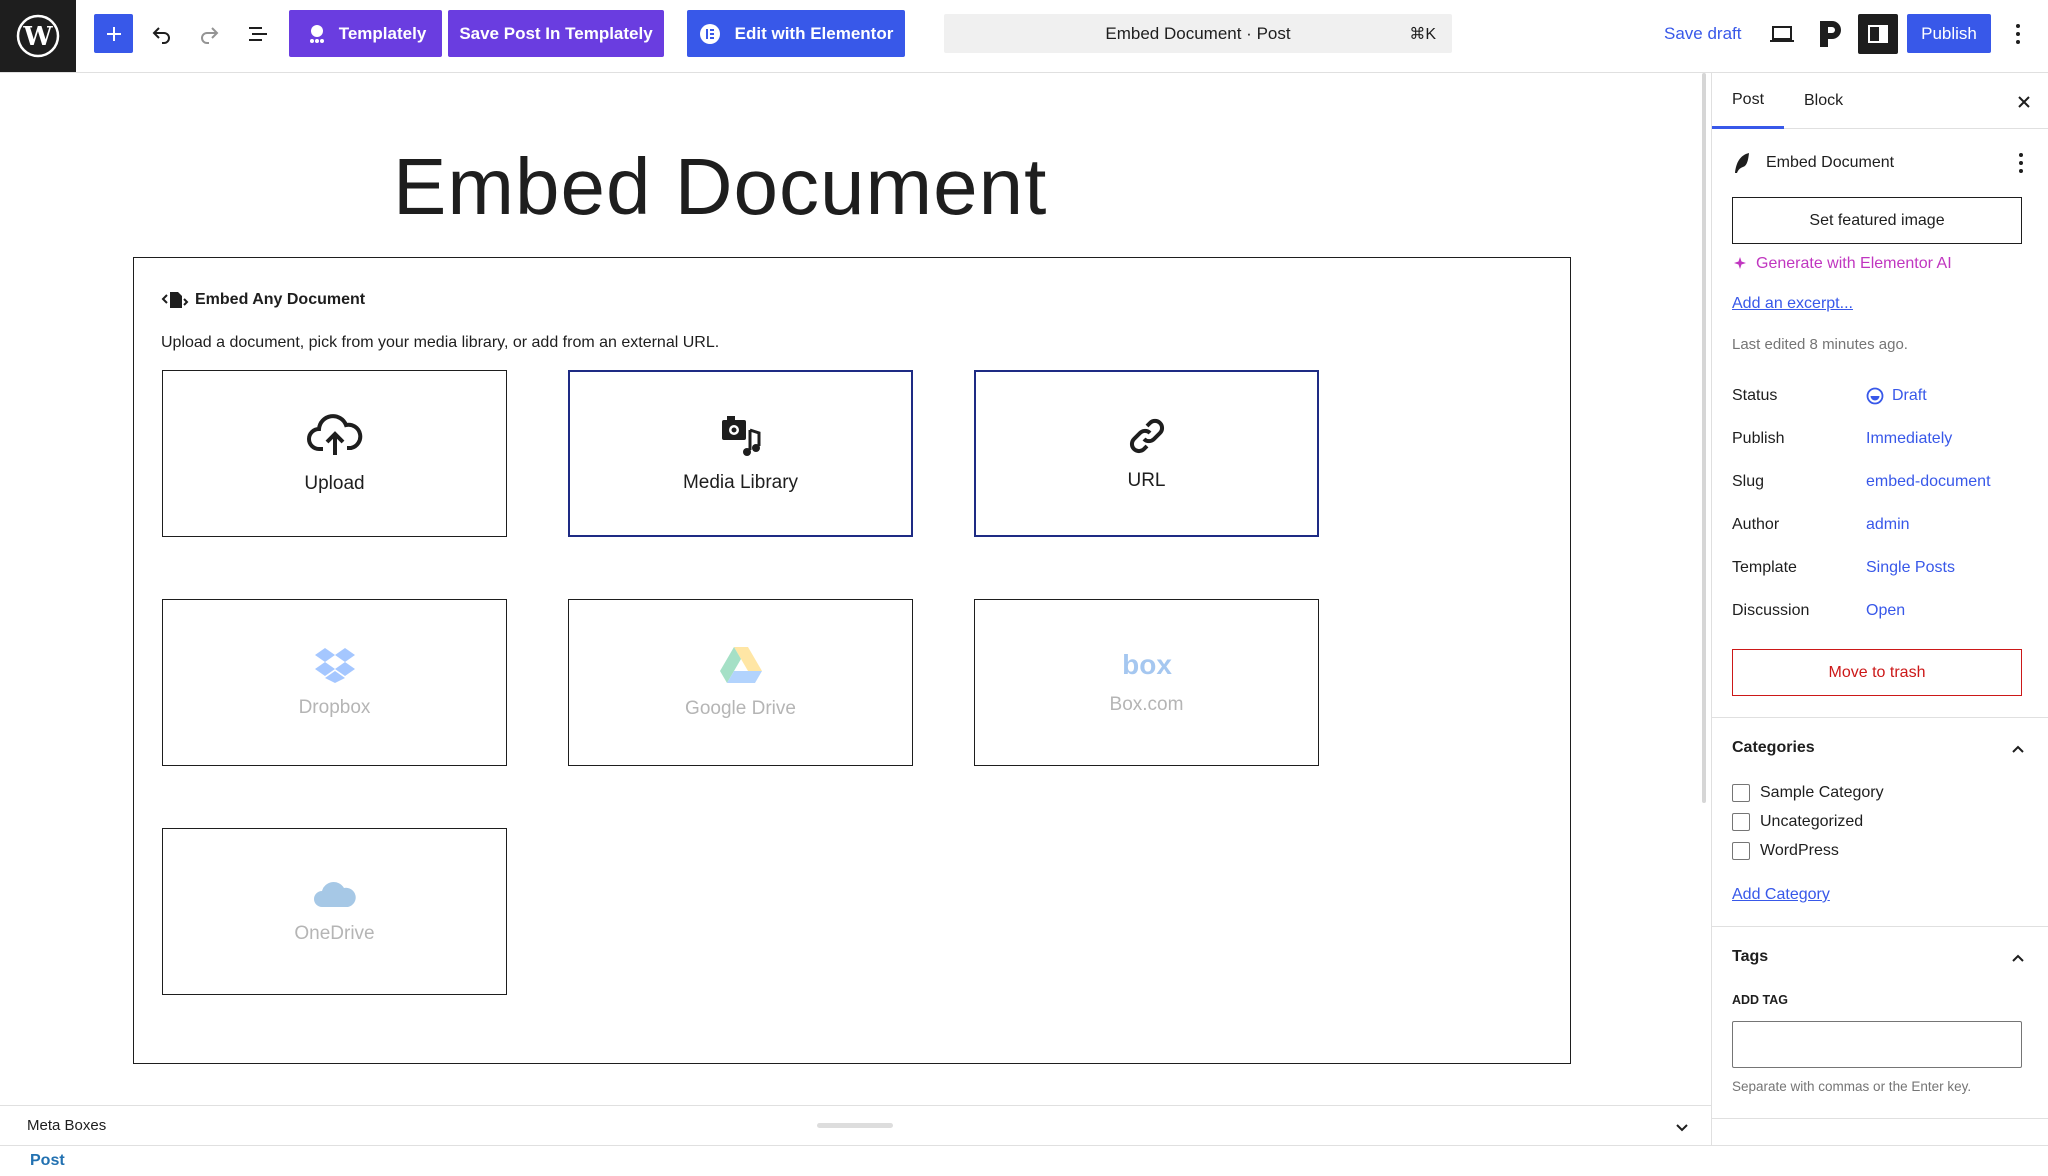 The height and width of the screenshot is (1176, 2048). I want to click on publish-button: Publish, so click(1949, 33).